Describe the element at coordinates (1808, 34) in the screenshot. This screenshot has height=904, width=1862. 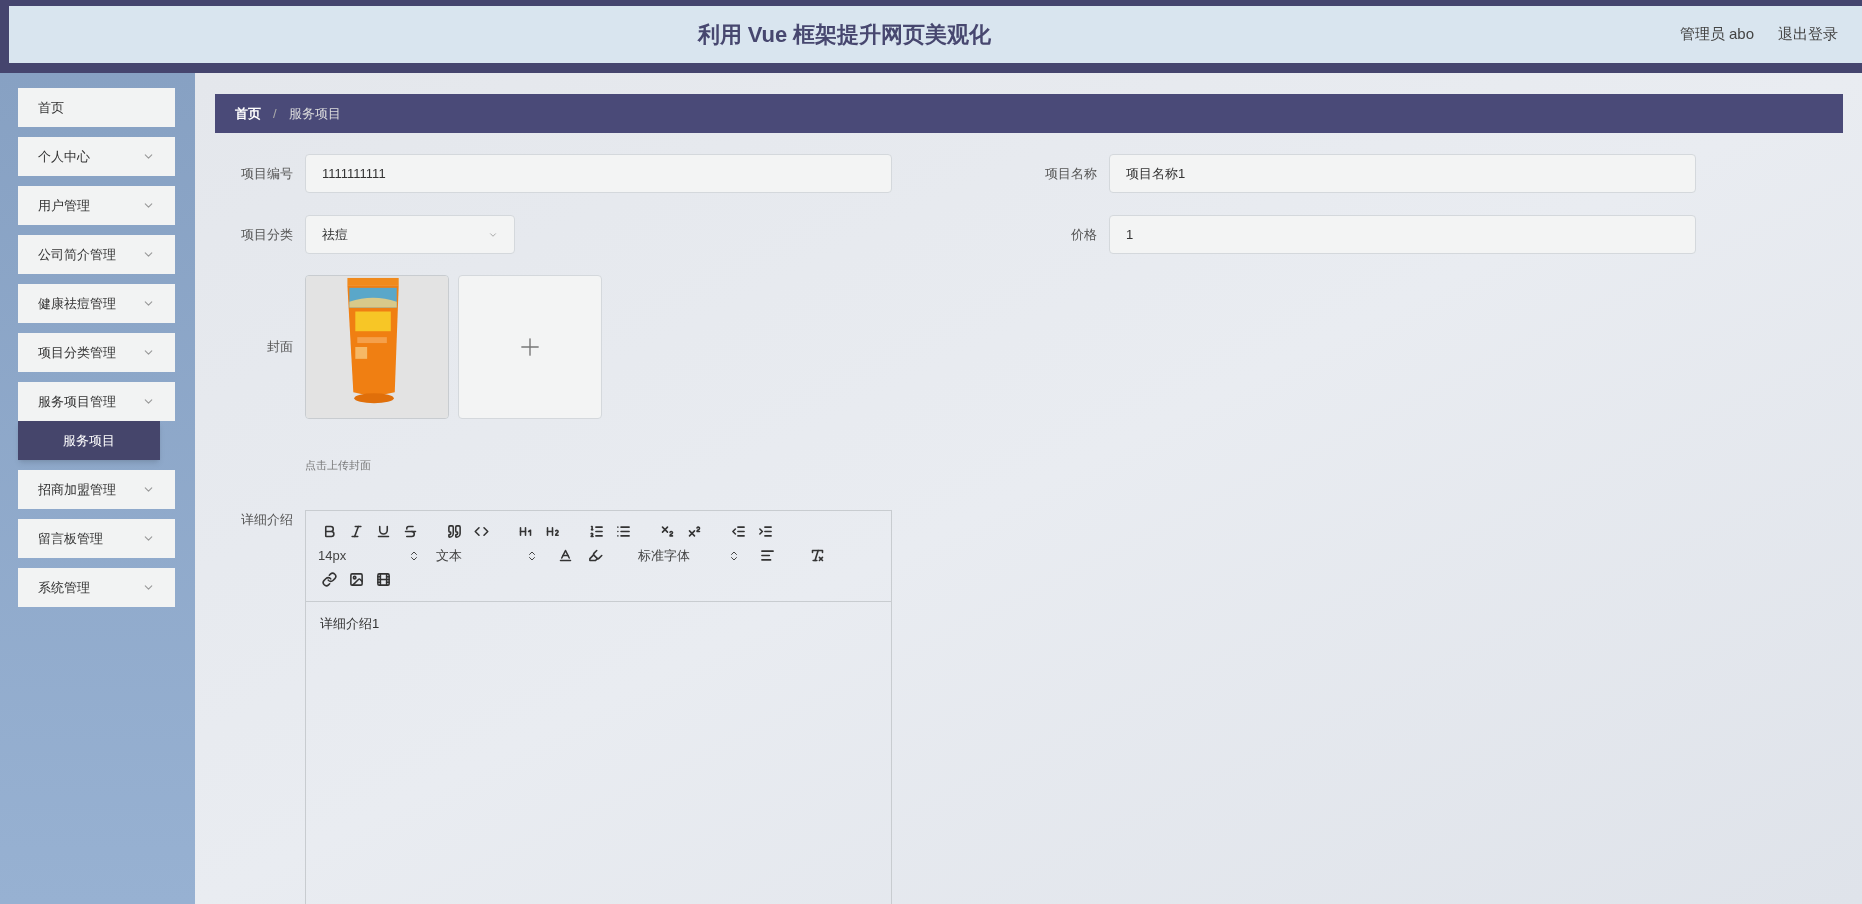
I see `logout-link: 退出登录` at that location.